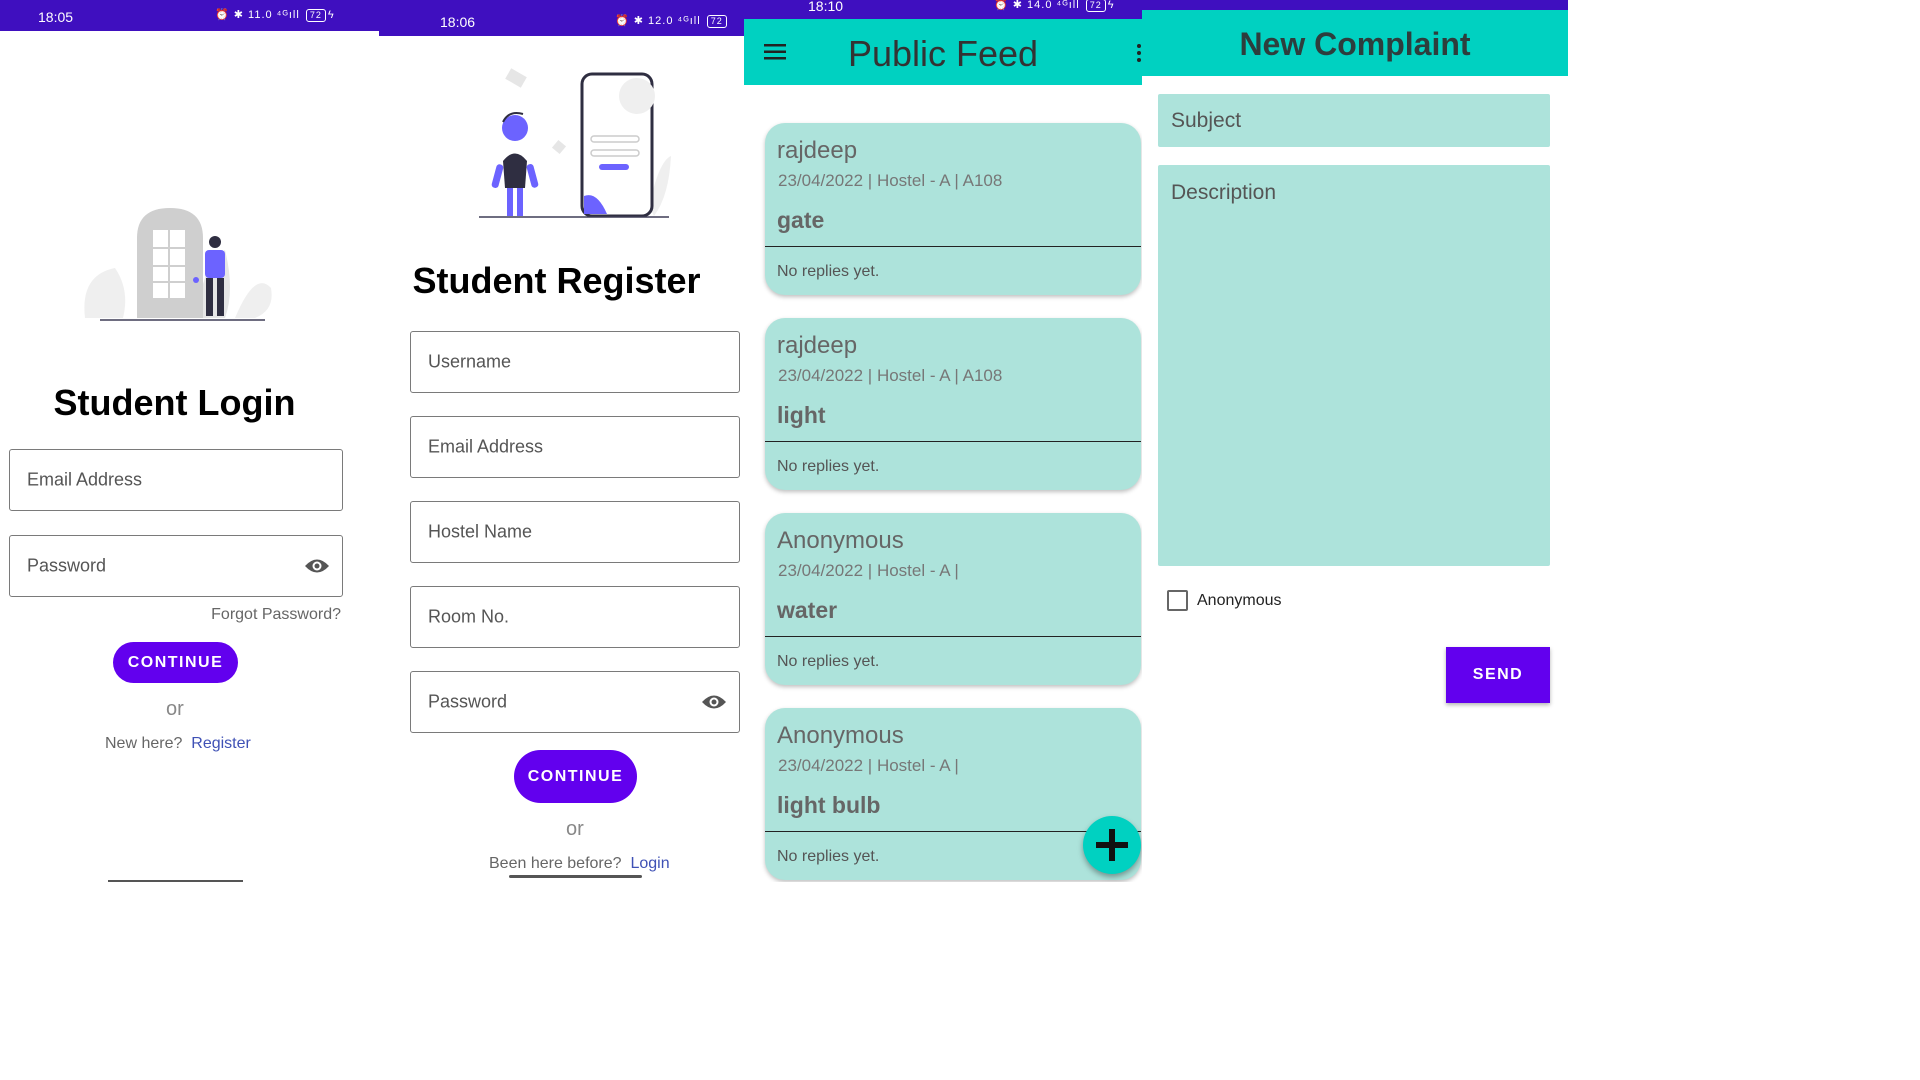 This screenshot has width=1920, height=1080. What do you see at coordinates (1355, 5) in the screenshot?
I see `status-bar` at bounding box center [1355, 5].